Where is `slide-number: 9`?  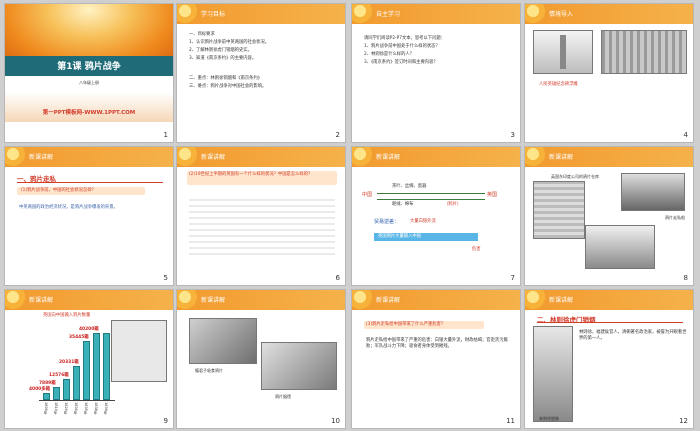 slide-number: 9 is located at coordinates (165, 421).